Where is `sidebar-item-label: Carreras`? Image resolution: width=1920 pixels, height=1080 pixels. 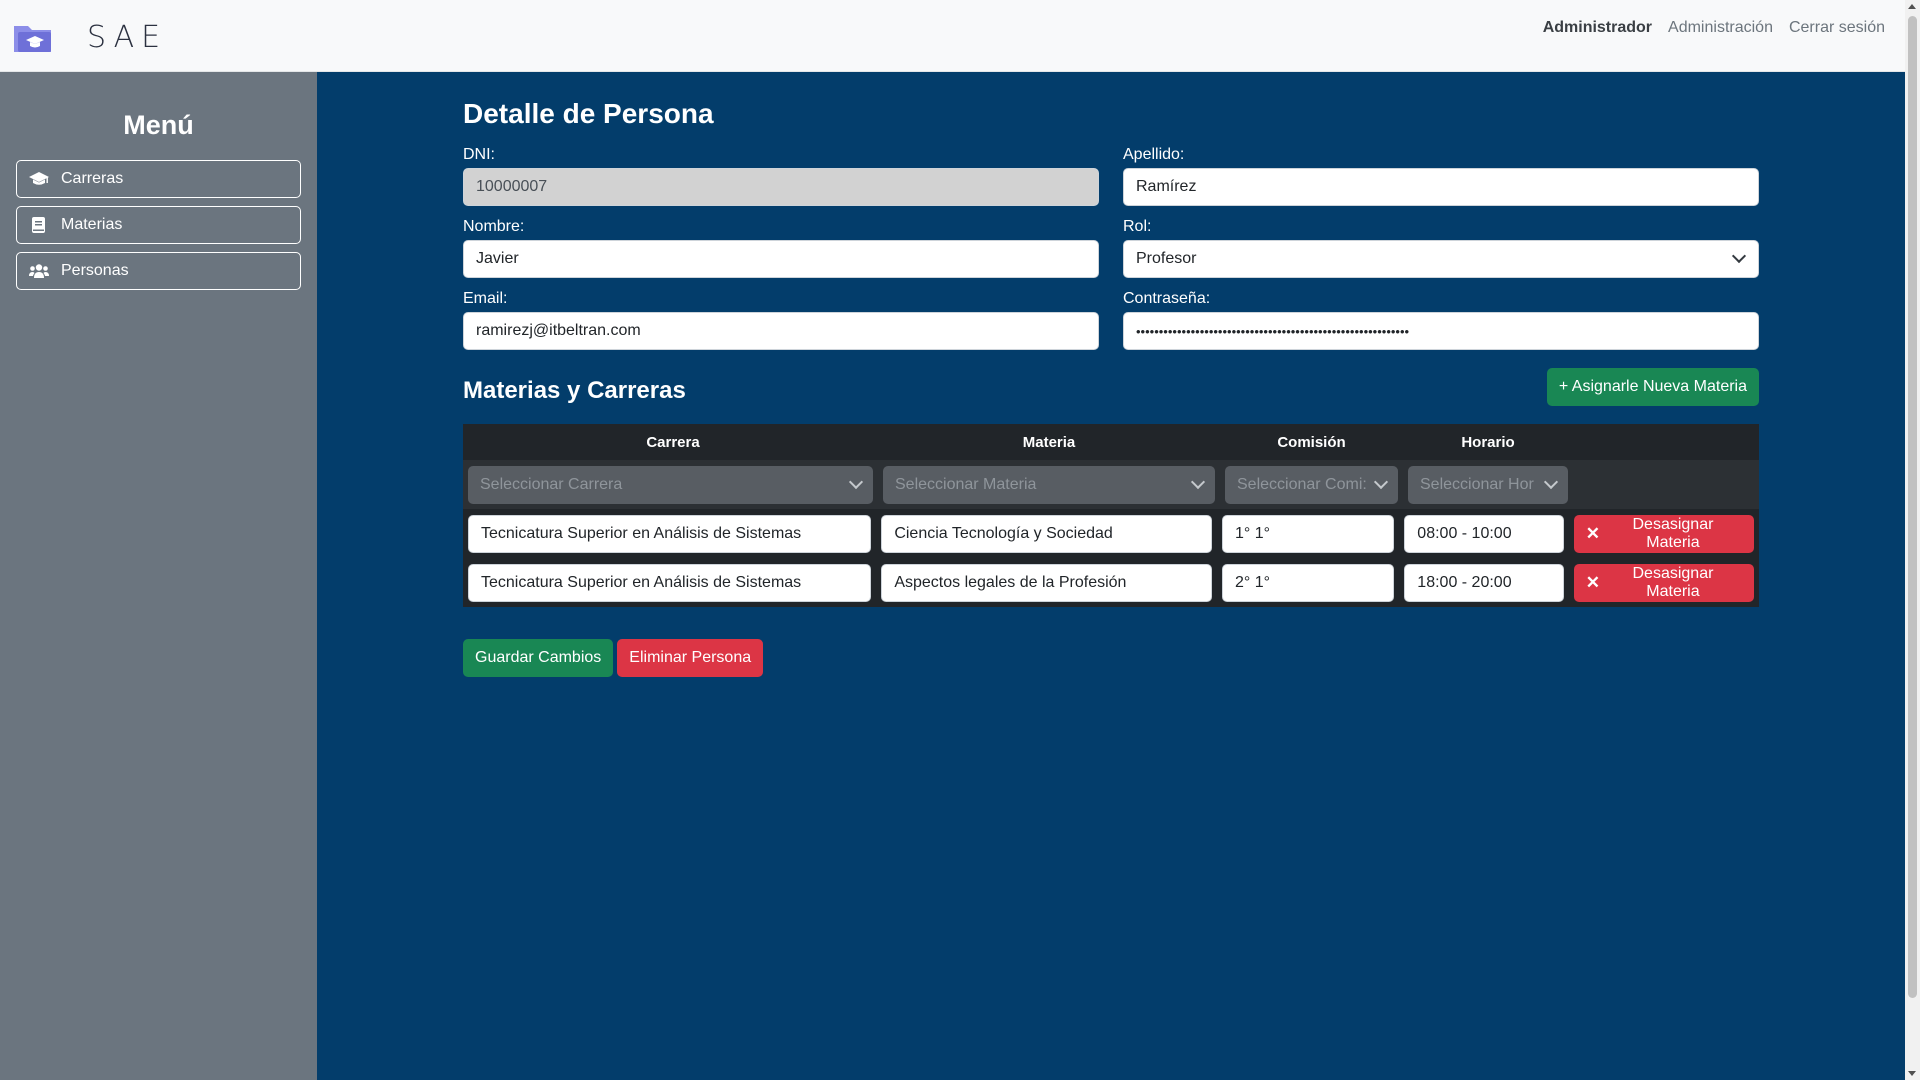
sidebar-item-label: Carreras is located at coordinates (92, 178).